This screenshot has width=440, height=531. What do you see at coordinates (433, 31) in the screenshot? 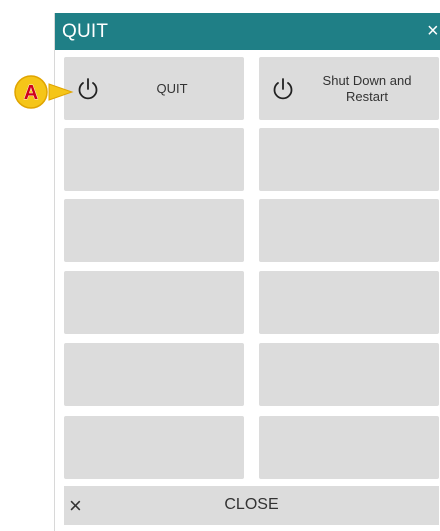
I see `dialog-close-icon: ×` at bounding box center [433, 31].